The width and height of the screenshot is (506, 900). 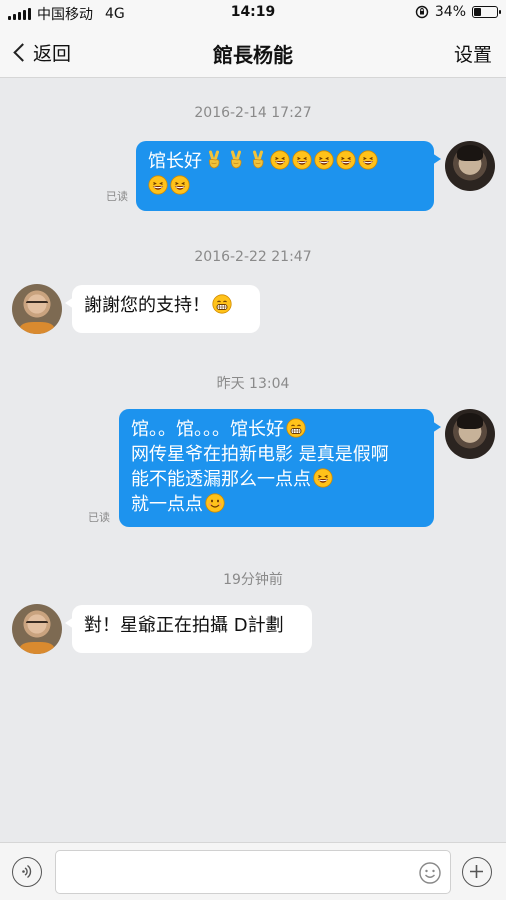 I want to click on chat-title: 館長杨能, so click(x=253, y=55).